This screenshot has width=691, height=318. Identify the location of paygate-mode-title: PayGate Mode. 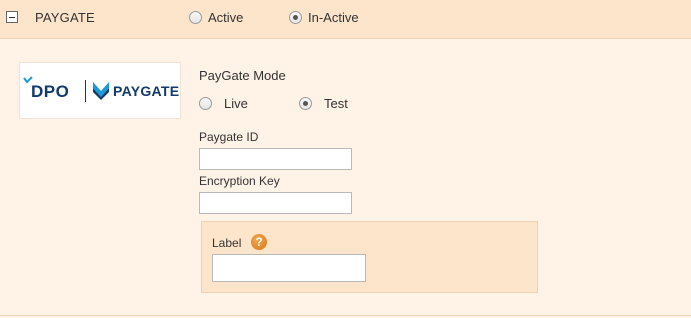
(242, 75).